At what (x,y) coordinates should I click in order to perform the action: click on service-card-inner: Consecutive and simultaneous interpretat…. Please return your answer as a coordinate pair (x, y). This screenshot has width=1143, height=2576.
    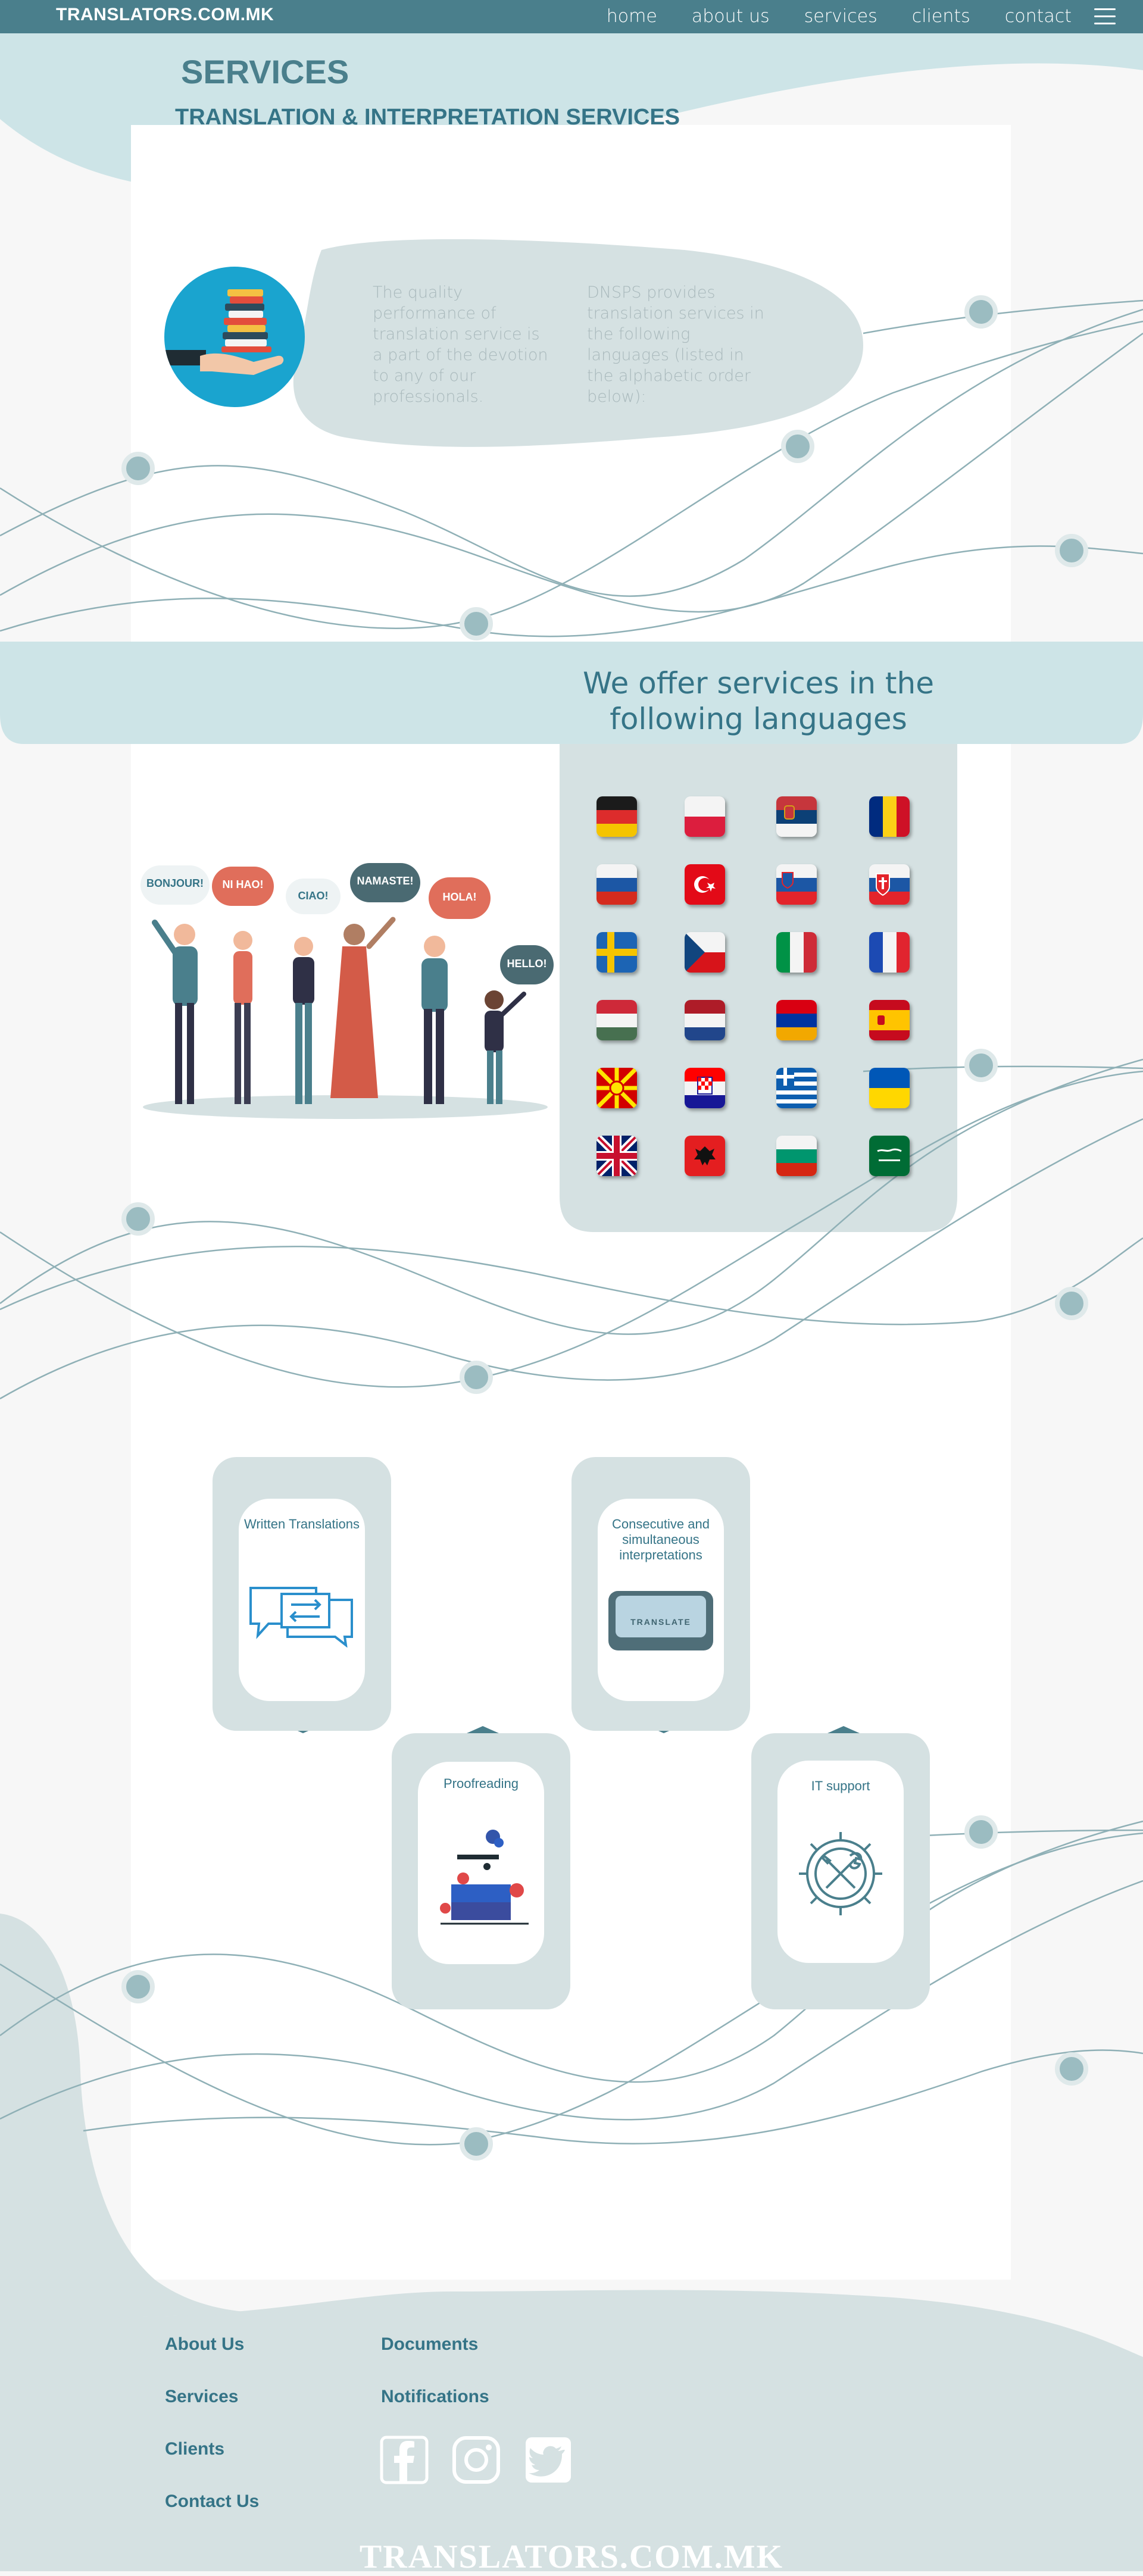
    Looking at the image, I should click on (661, 1600).